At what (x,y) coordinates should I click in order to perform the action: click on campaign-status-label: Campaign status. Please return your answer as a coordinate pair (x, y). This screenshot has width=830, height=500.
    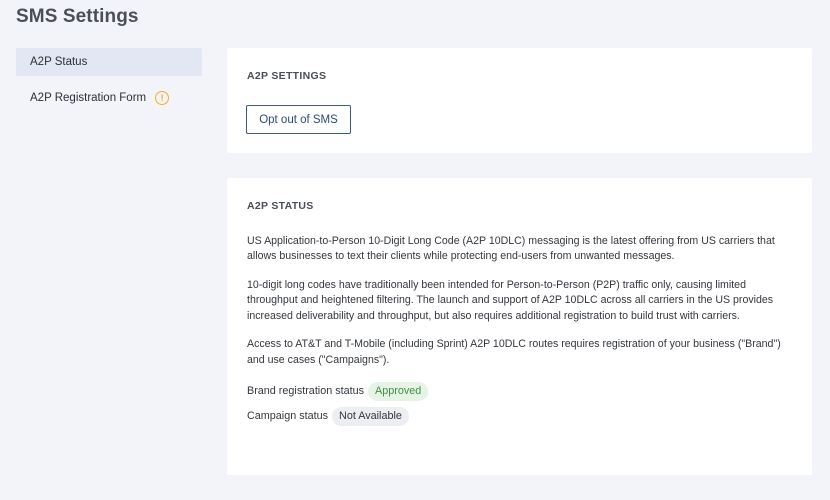
    Looking at the image, I should click on (288, 415).